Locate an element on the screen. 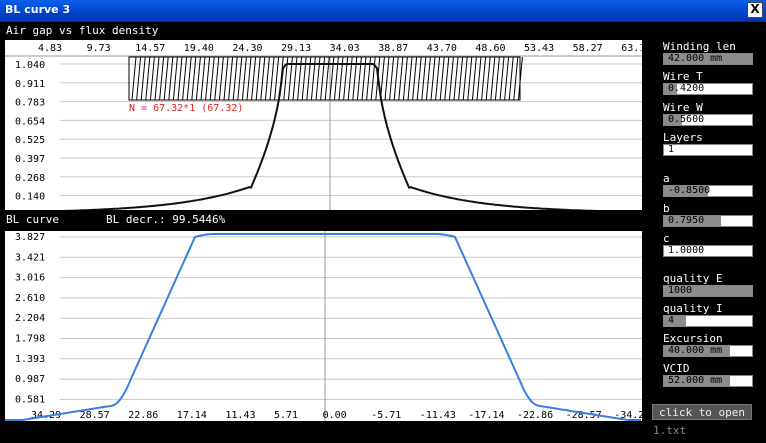 Image resolution: width=766 pixels, height=443 pixels. x-tick-label: 11.43 is located at coordinates (240, 415).